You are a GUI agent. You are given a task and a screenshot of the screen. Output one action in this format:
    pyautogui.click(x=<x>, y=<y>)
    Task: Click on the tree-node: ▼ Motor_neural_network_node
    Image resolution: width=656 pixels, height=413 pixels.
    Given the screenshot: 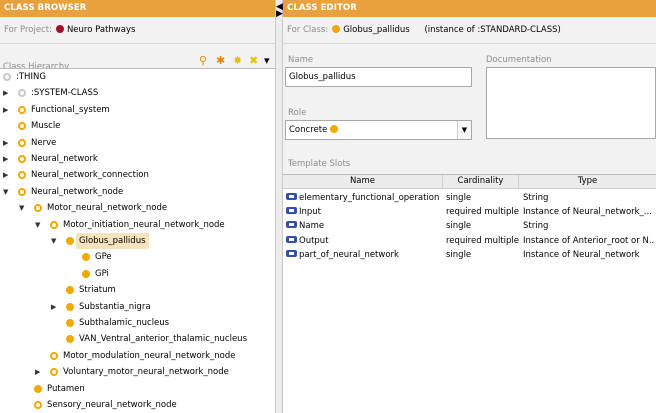 What is the action you would take?
    pyautogui.click(x=137, y=208)
    